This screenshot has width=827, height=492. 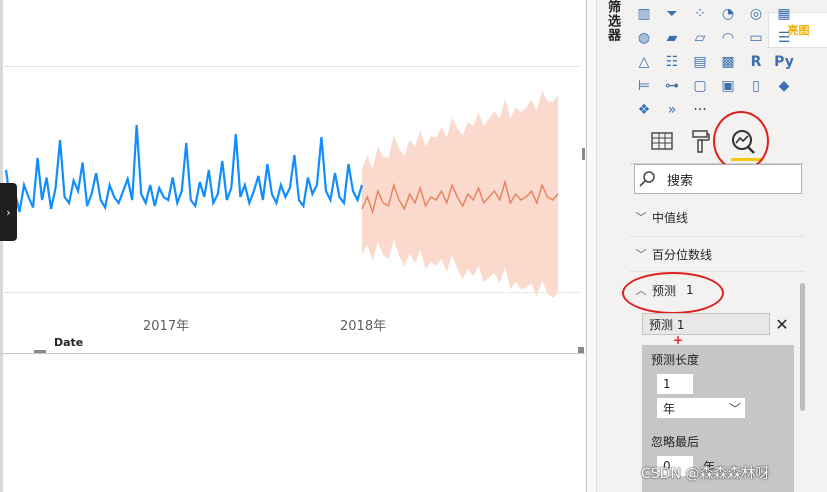 I want to click on resize-handle, so click(x=583, y=154).